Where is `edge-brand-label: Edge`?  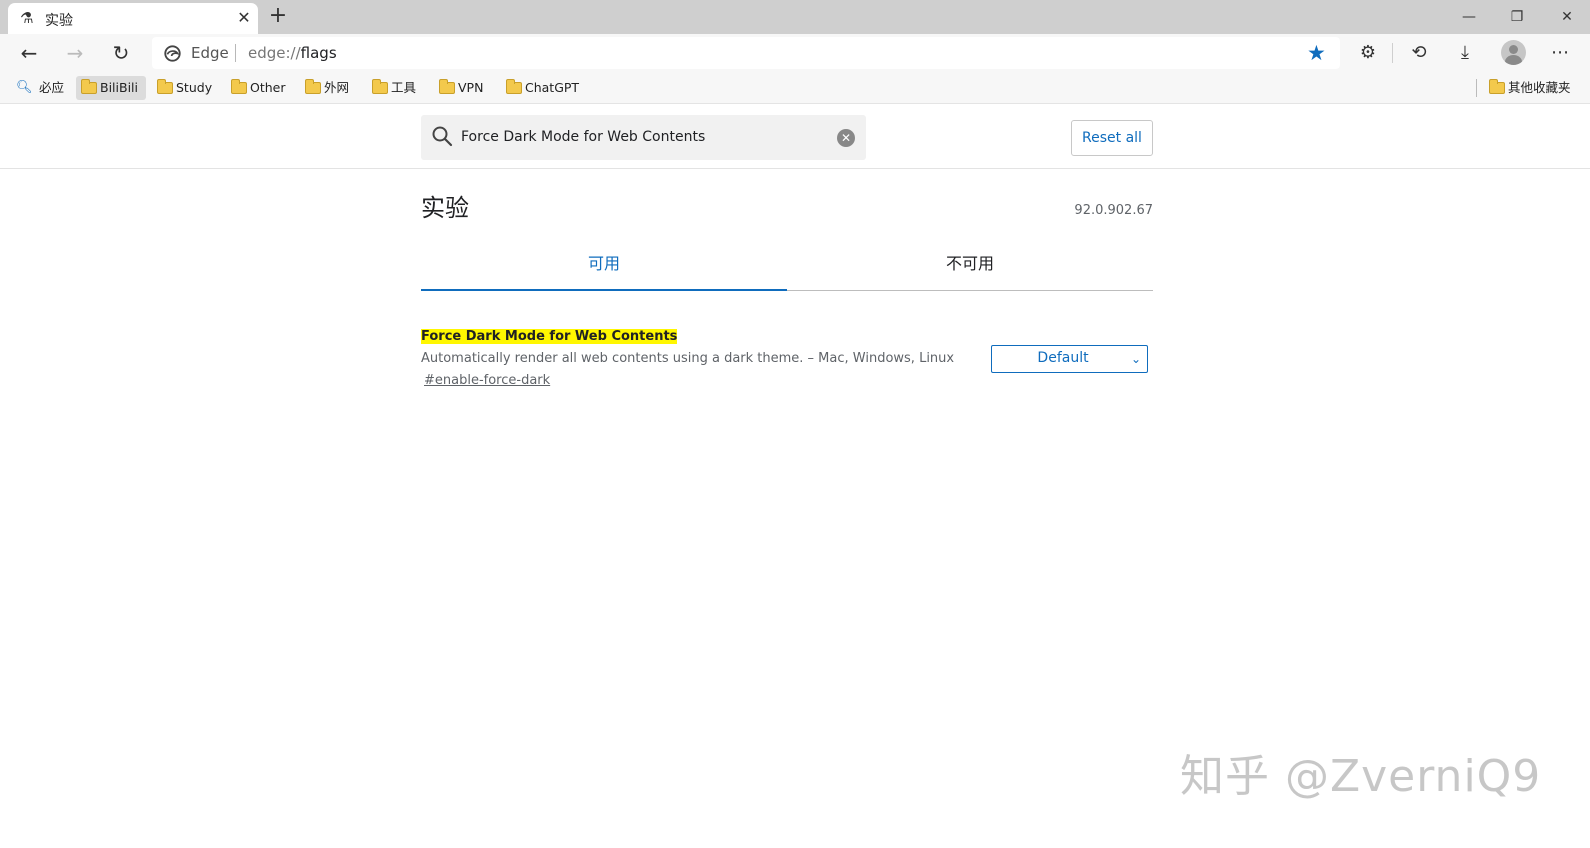
edge-brand-label: Edge is located at coordinates (210, 53).